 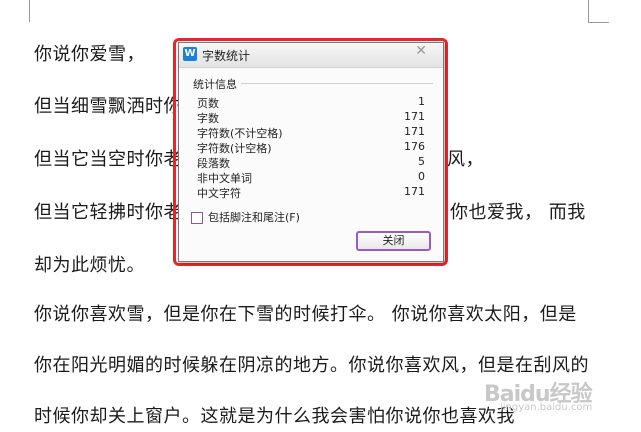 I want to click on doc-paragraph-line: 你也爱我， 而我, so click(x=518, y=212).